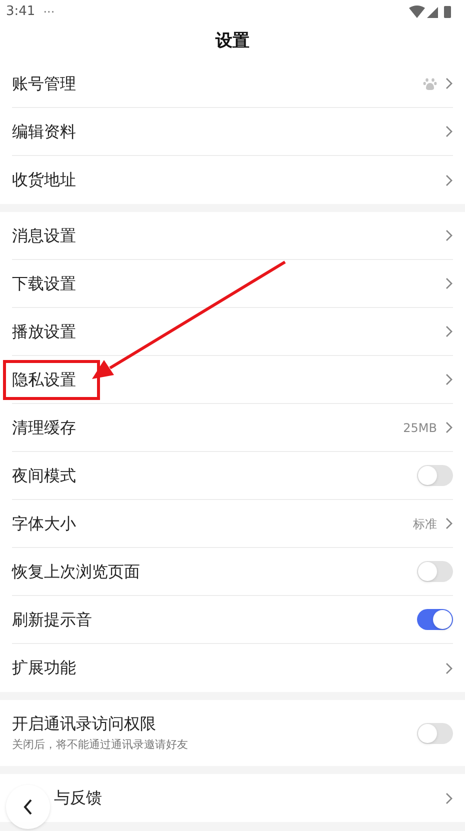 Image resolution: width=465 pixels, height=831 pixels. I want to click on setting-label: 下载设置, so click(44, 283).